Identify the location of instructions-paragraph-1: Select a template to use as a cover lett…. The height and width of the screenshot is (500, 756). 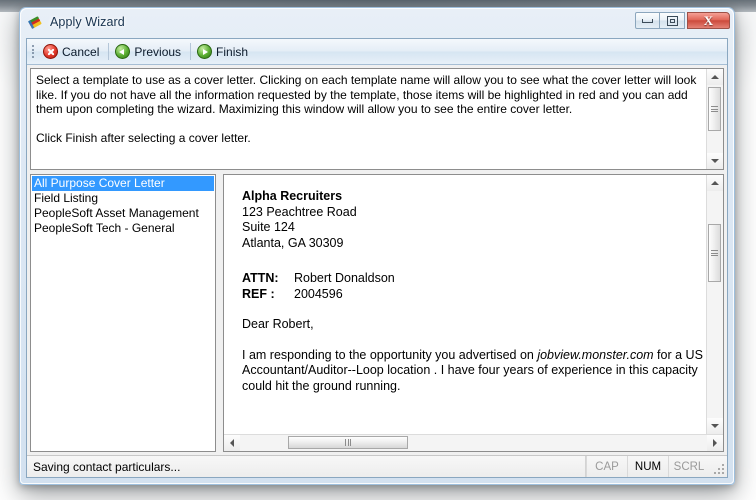
(366, 94).